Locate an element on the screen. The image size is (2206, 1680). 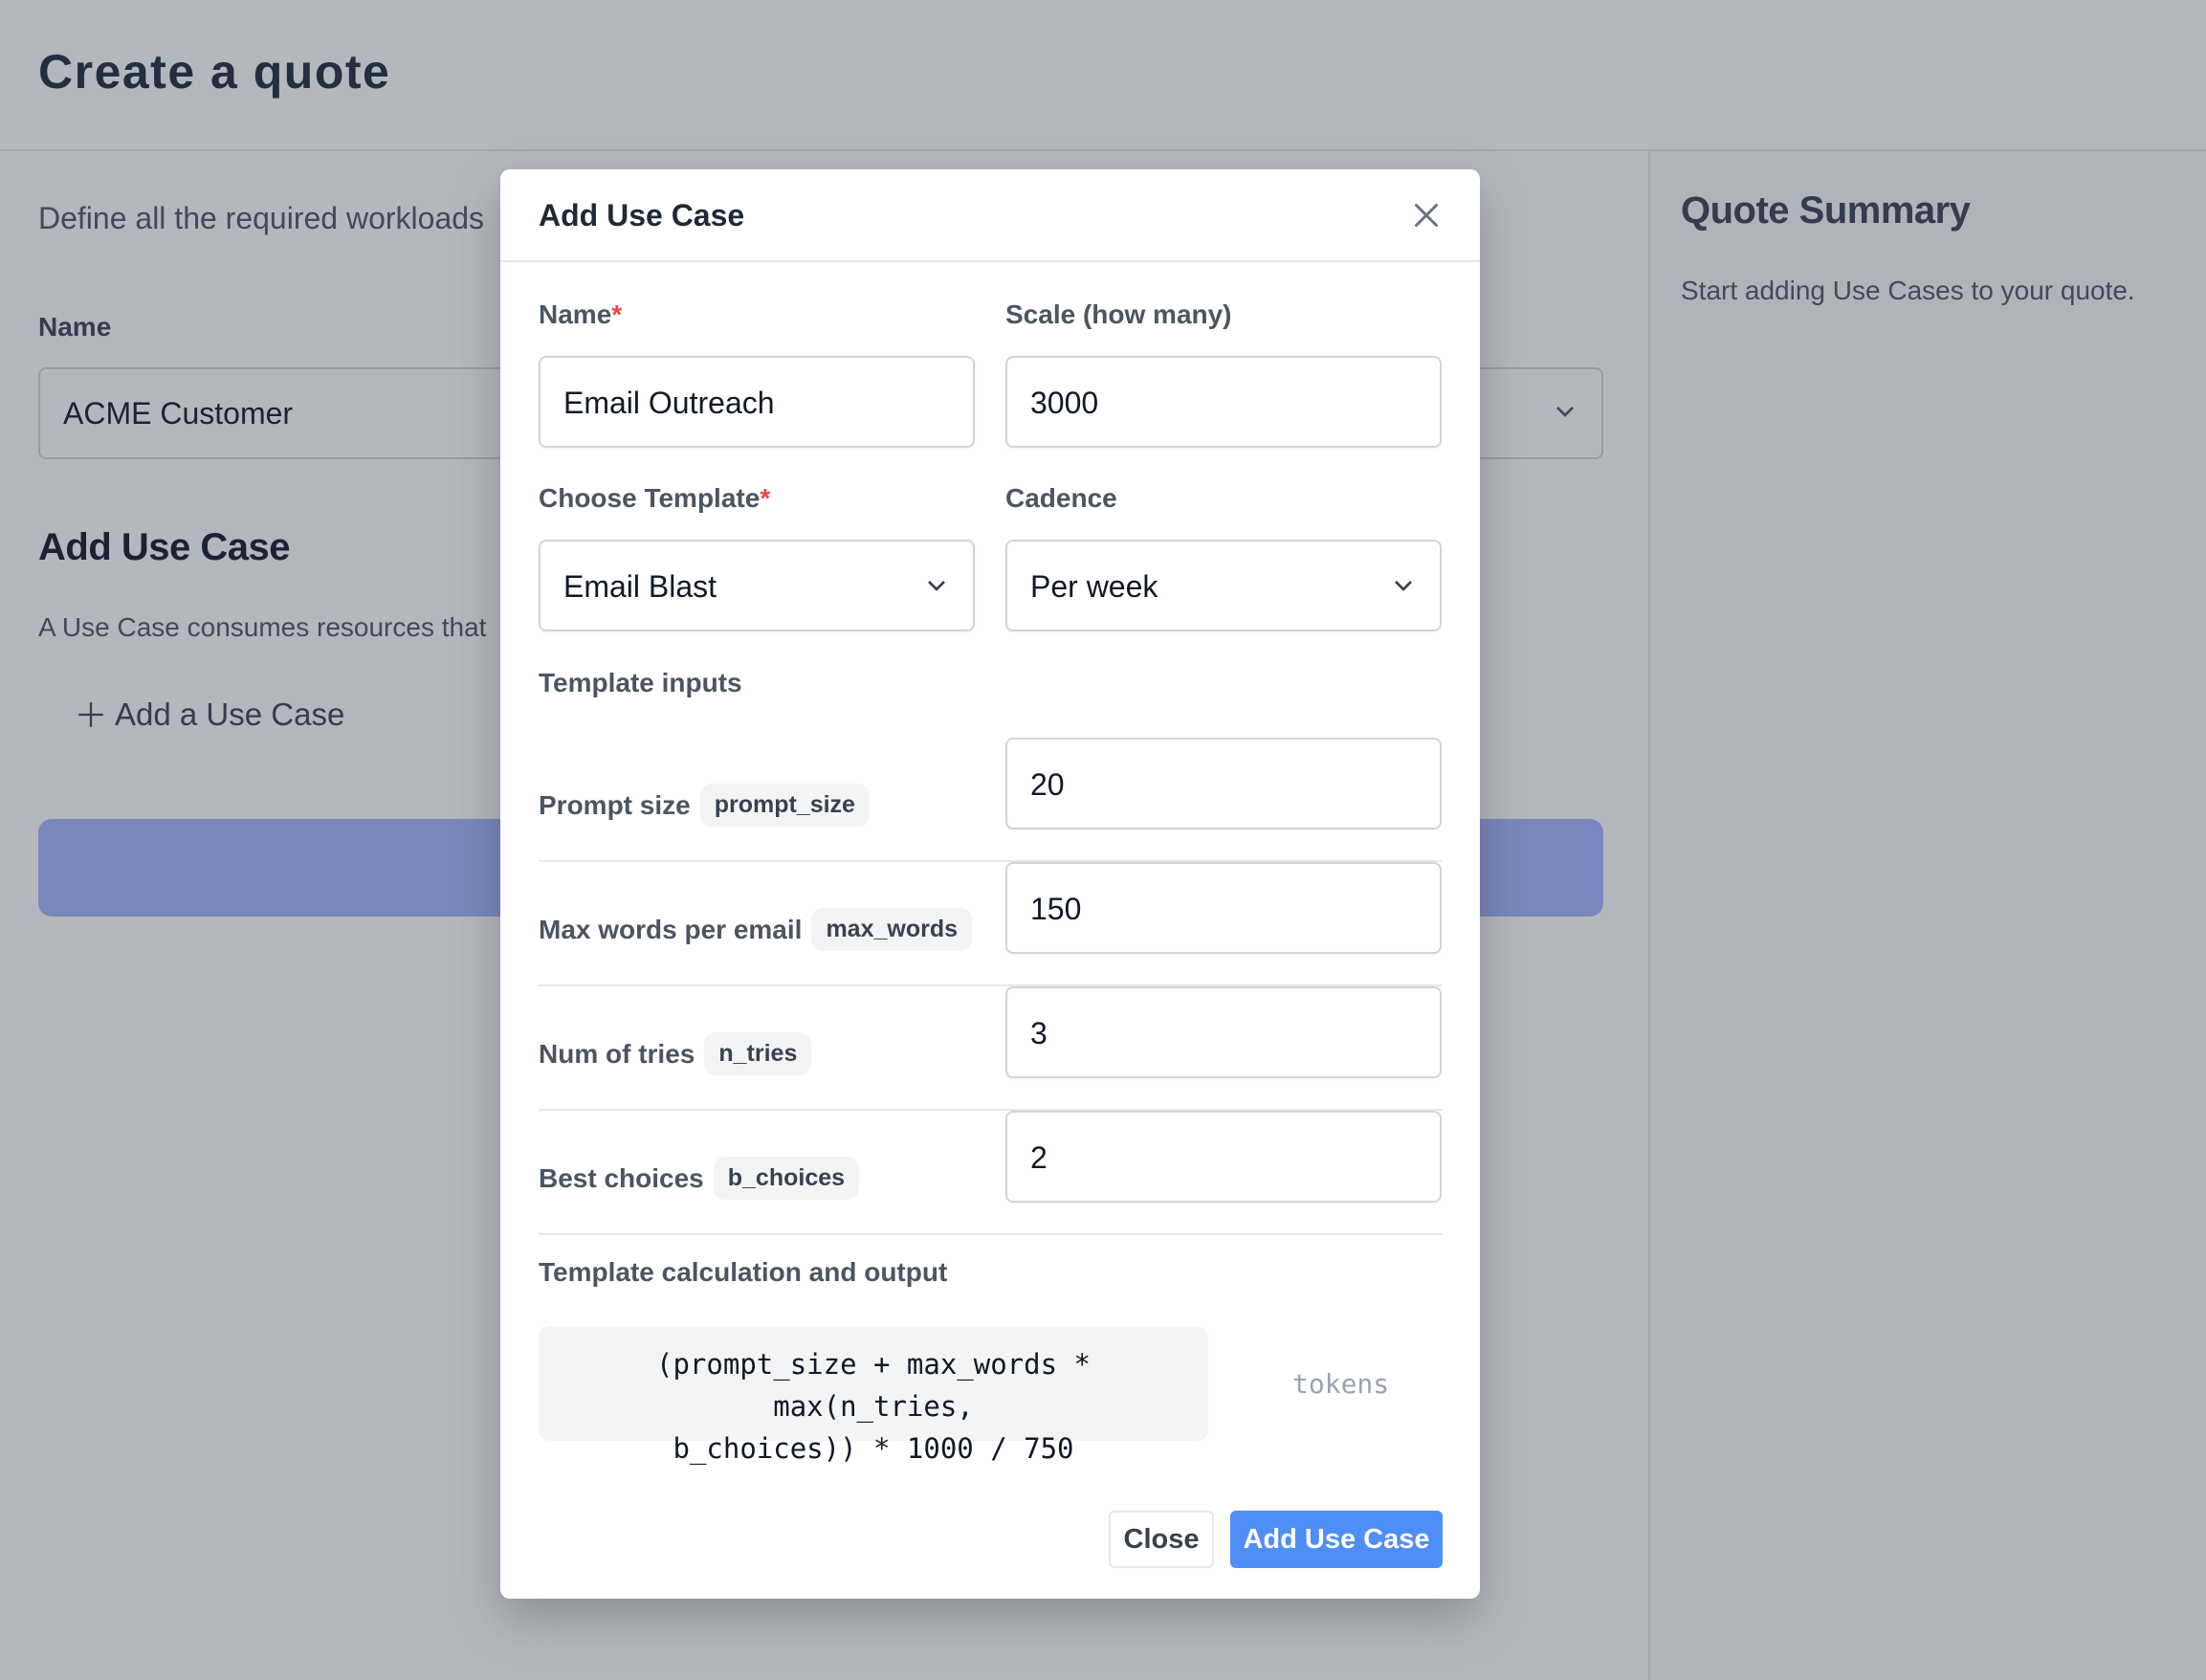
output-unit: tokens is located at coordinates (1341, 1384).